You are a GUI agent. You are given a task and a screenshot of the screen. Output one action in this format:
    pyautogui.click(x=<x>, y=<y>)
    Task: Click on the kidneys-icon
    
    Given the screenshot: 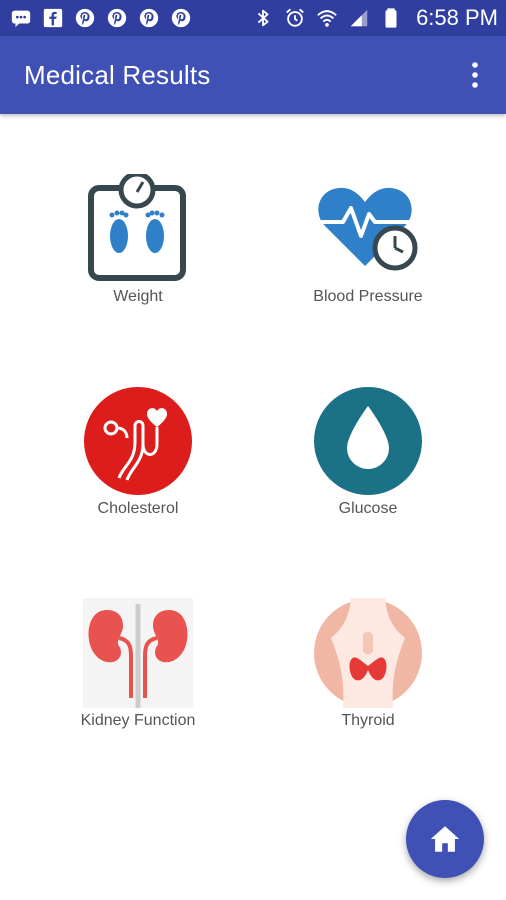 What is the action you would take?
    pyautogui.click(x=138, y=653)
    